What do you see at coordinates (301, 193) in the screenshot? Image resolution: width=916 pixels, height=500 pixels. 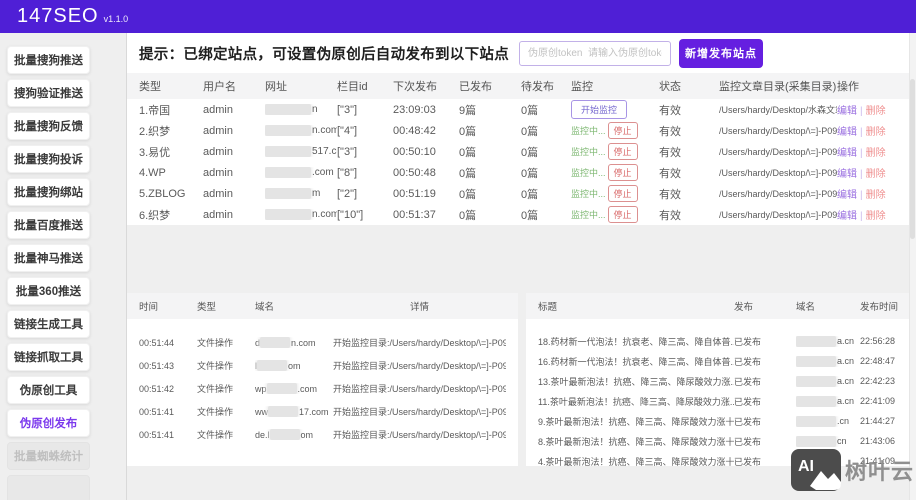 I see `site-url: m` at bounding box center [301, 193].